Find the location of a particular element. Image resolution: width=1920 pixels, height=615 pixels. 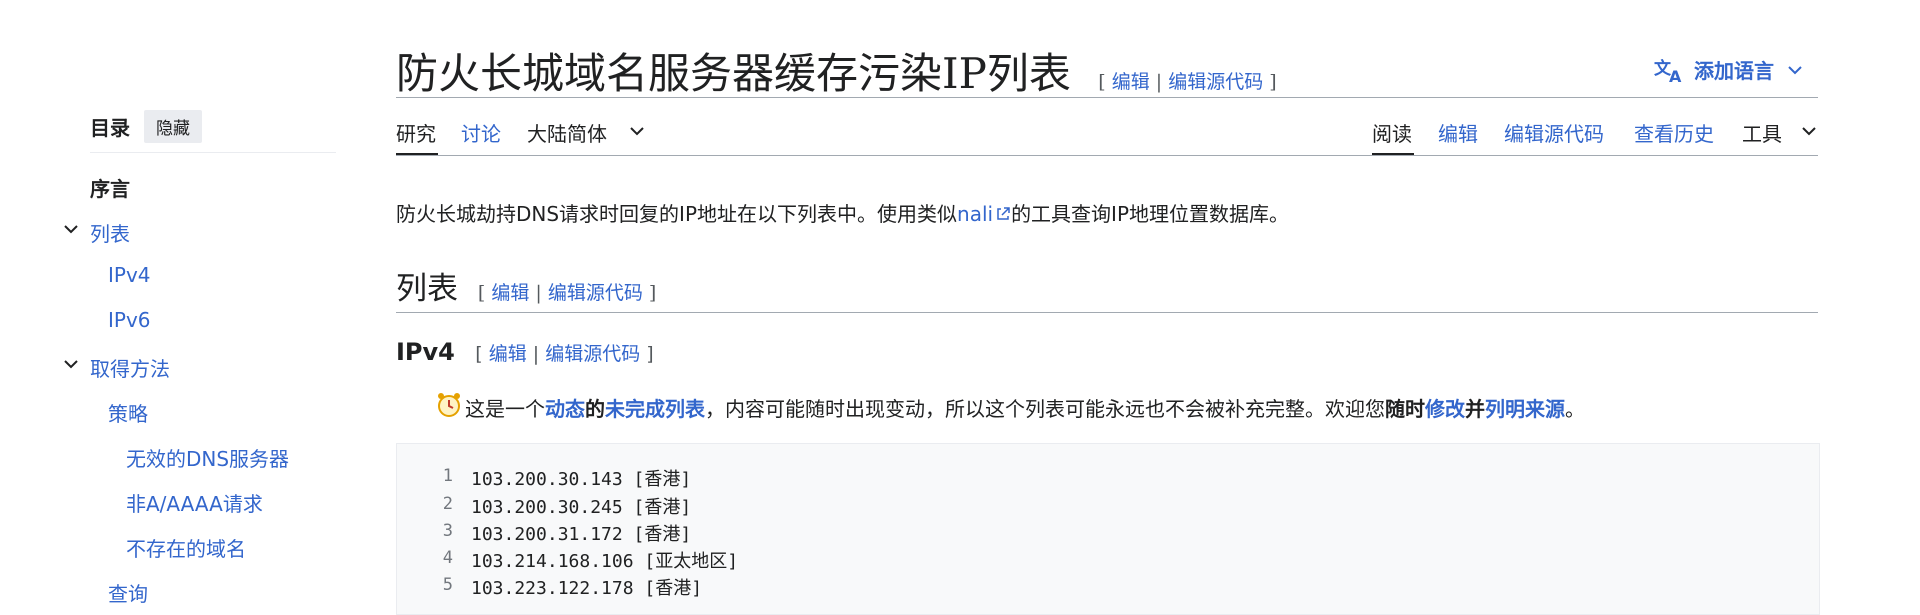

toc-item-list: 列表 is located at coordinates (110, 232).